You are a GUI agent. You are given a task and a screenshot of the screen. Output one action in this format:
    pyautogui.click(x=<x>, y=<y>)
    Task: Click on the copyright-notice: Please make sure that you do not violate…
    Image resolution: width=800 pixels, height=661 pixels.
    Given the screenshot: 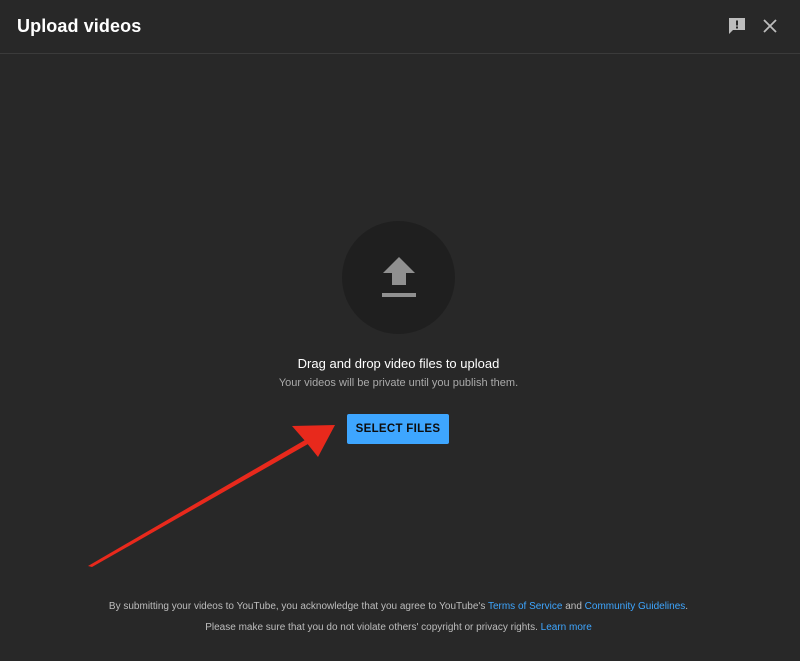 What is the action you would take?
    pyautogui.click(x=398, y=627)
    